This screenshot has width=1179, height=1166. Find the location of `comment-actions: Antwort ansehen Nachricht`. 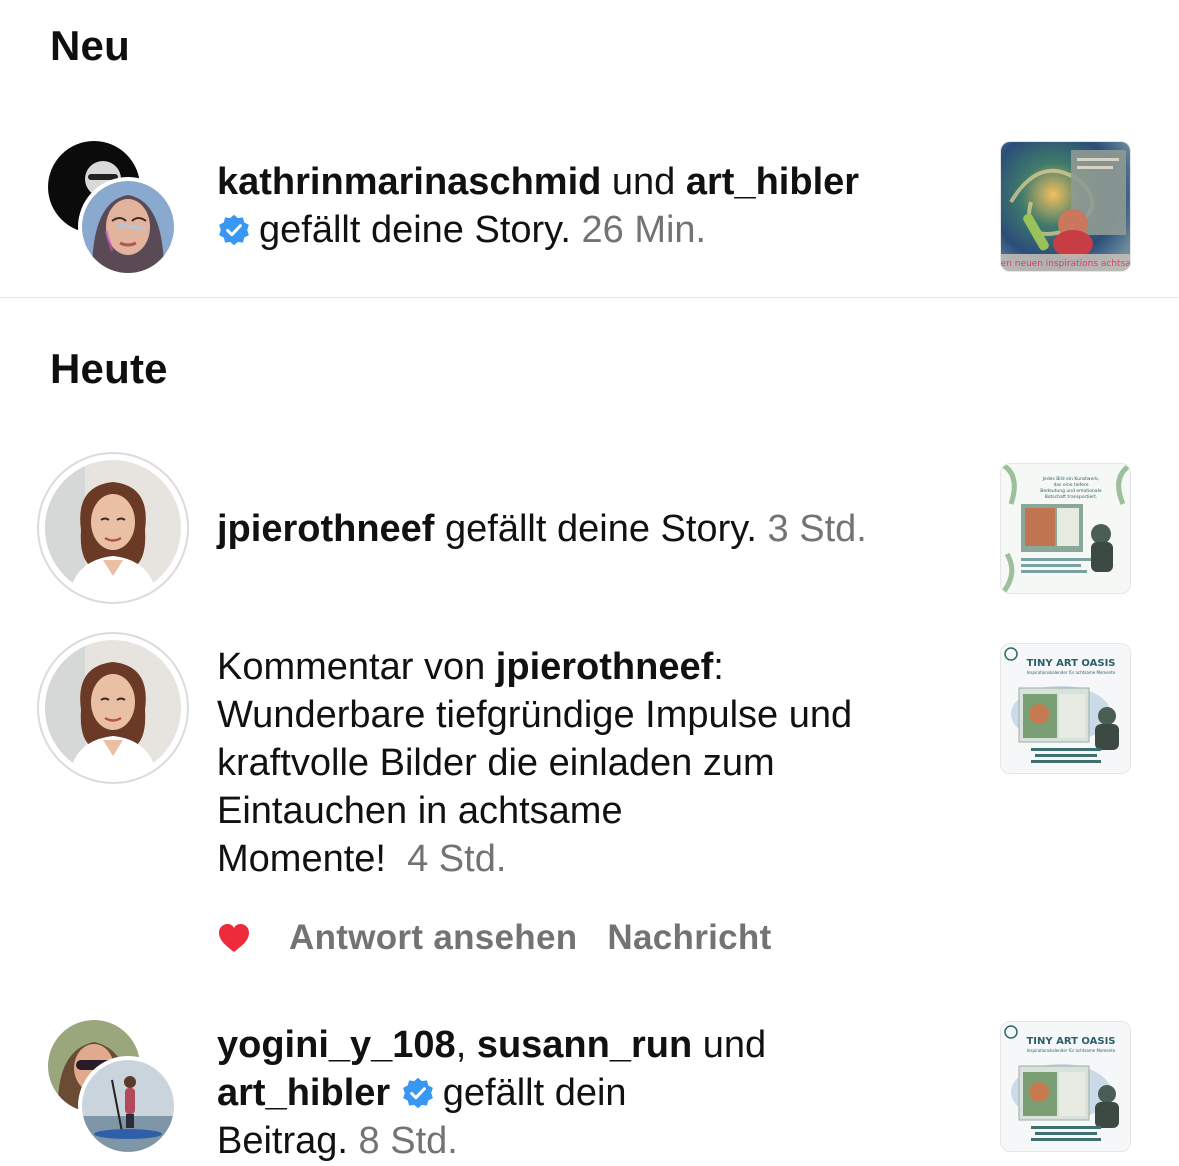

comment-actions: Antwort ansehen Nachricht is located at coordinates (509, 938).